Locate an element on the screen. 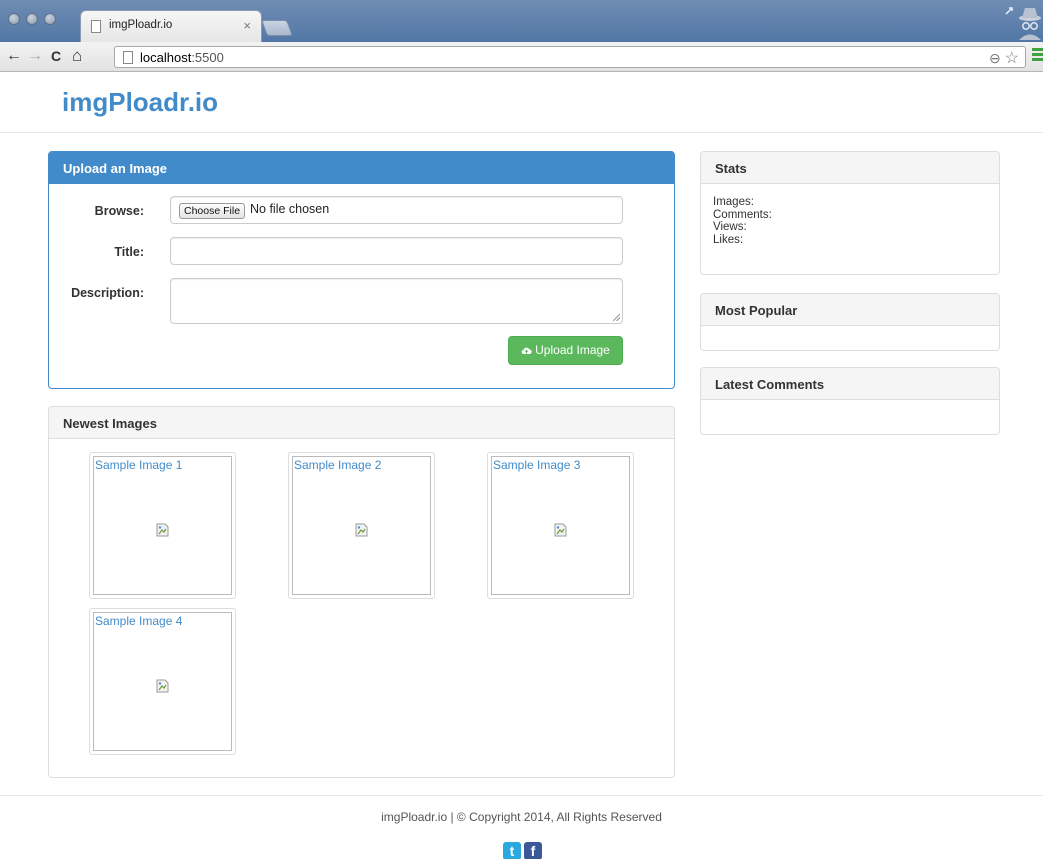 The height and width of the screenshot is (859, 1043). upload-image-button: Upload Image is located at coordinates (565, 350).